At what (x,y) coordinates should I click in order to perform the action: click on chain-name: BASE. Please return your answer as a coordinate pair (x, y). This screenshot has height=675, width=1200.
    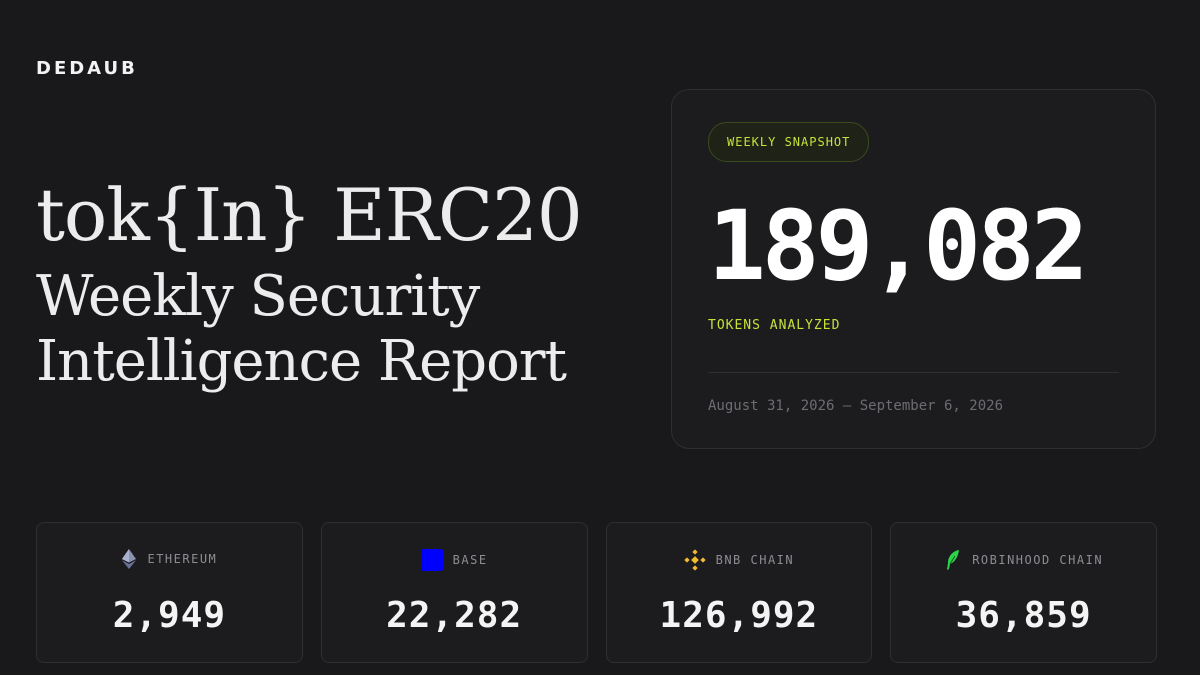
    Looking at the image, I should click on (470, 560).